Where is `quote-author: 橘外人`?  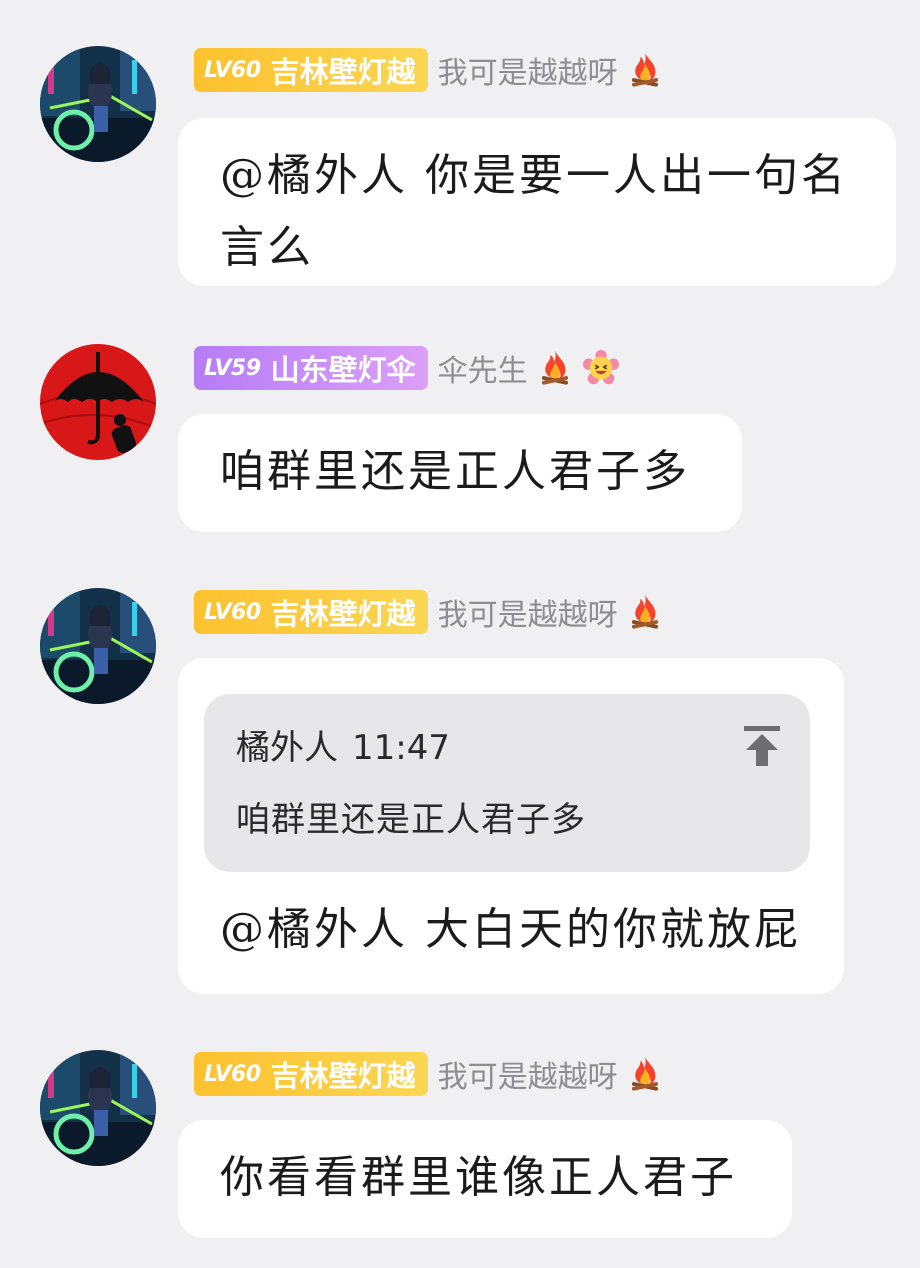
quote-author: 橘外人 is located at coordinates (287, 748).